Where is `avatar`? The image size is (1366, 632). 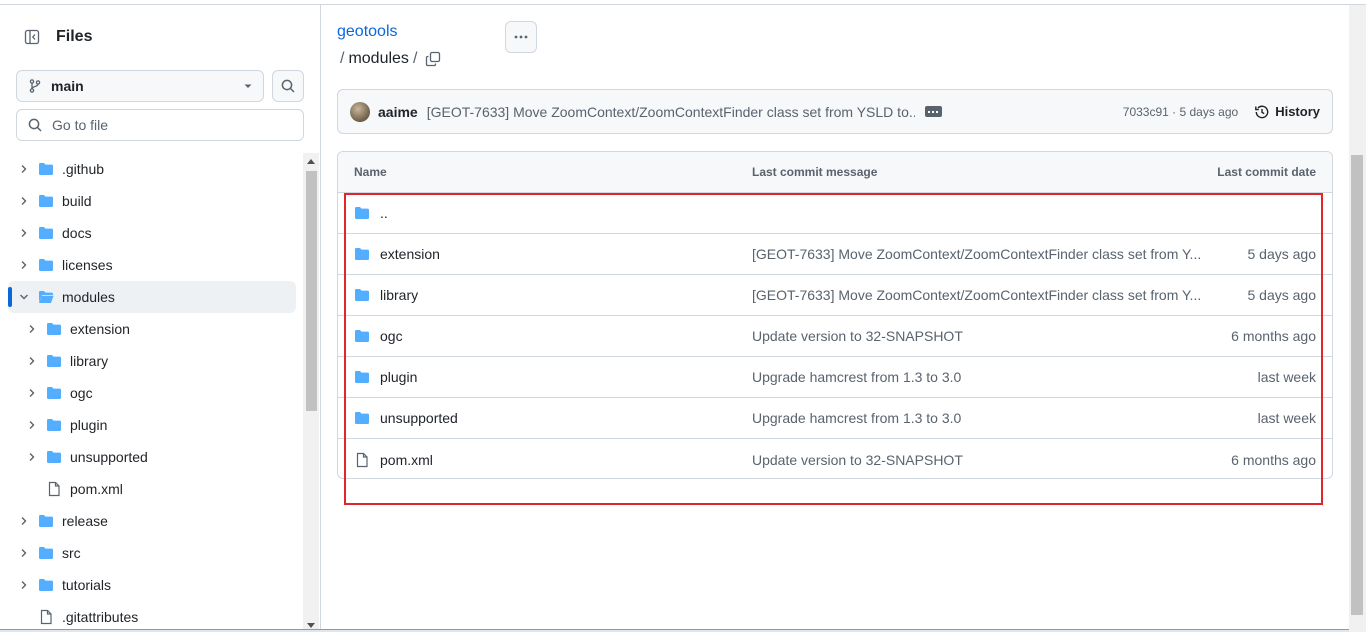 avatar is located at coordinates (360, 111).